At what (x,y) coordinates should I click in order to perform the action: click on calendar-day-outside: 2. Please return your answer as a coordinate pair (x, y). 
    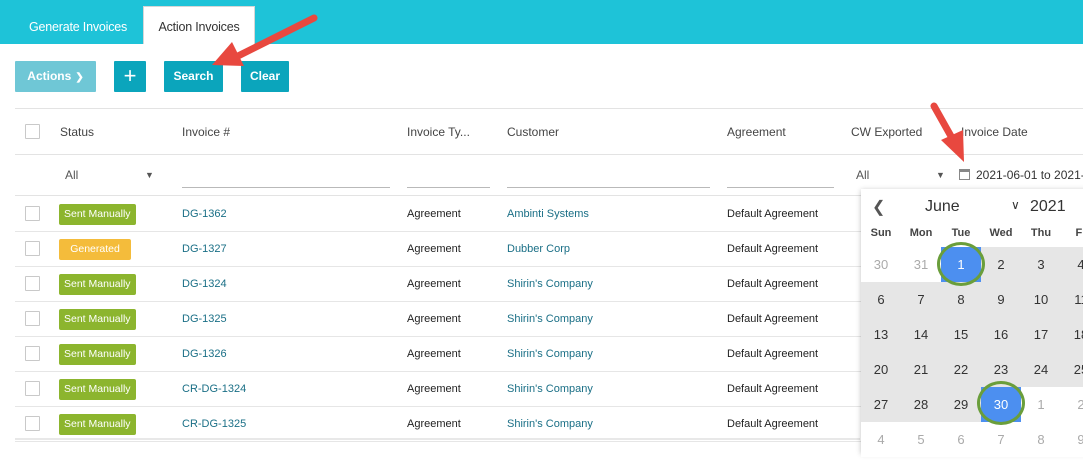
    Looking at the image, I should click on (1072, 404).